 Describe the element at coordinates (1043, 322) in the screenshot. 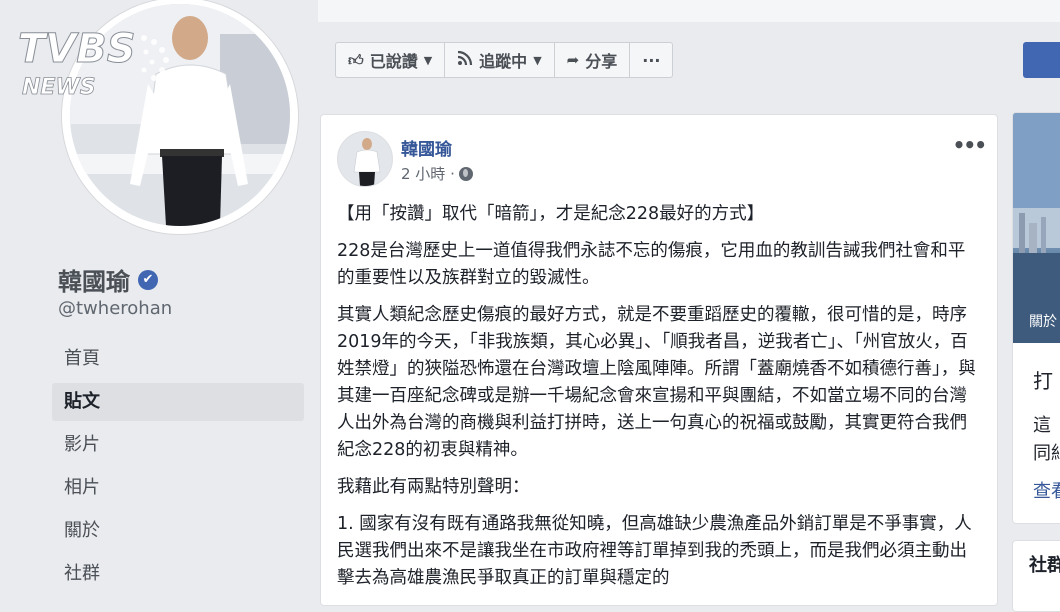

I see `photo-caption: 關於` at that location.